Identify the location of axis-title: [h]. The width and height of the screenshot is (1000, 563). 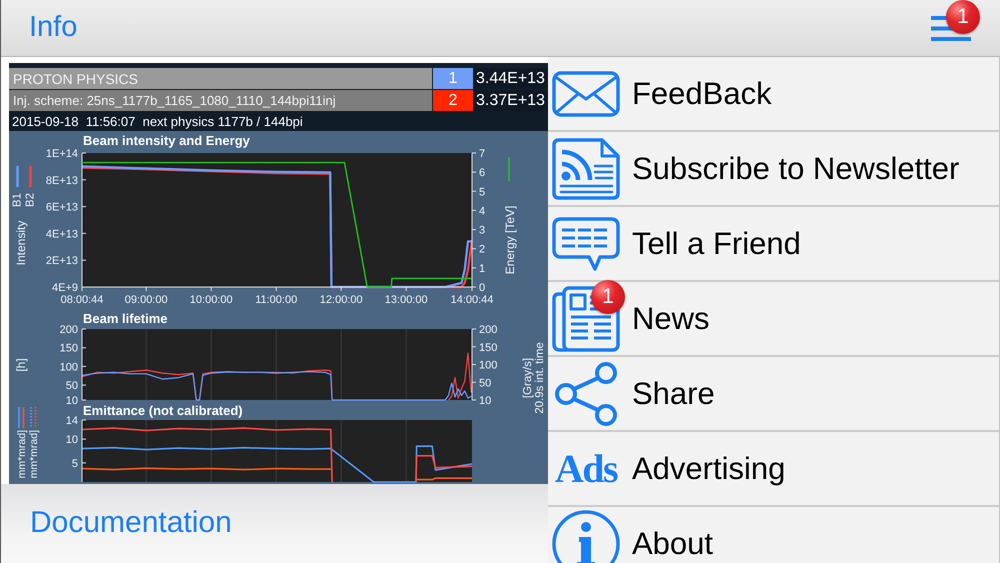
(21, 365).